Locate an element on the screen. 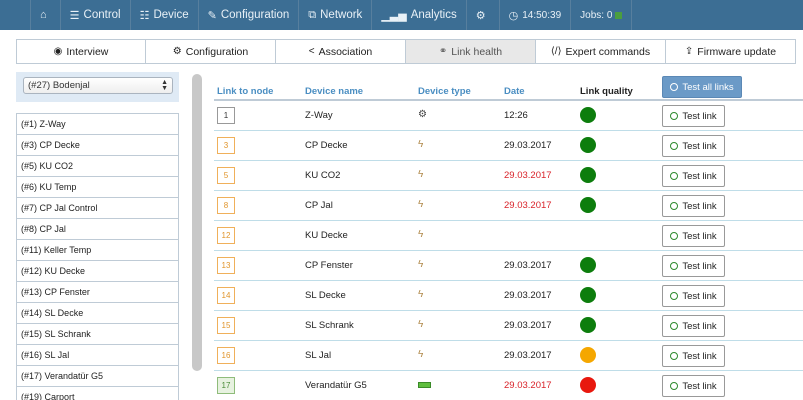 The image size is (803, 400). home-icon: ⌂ is located at coordinates (43, 15).